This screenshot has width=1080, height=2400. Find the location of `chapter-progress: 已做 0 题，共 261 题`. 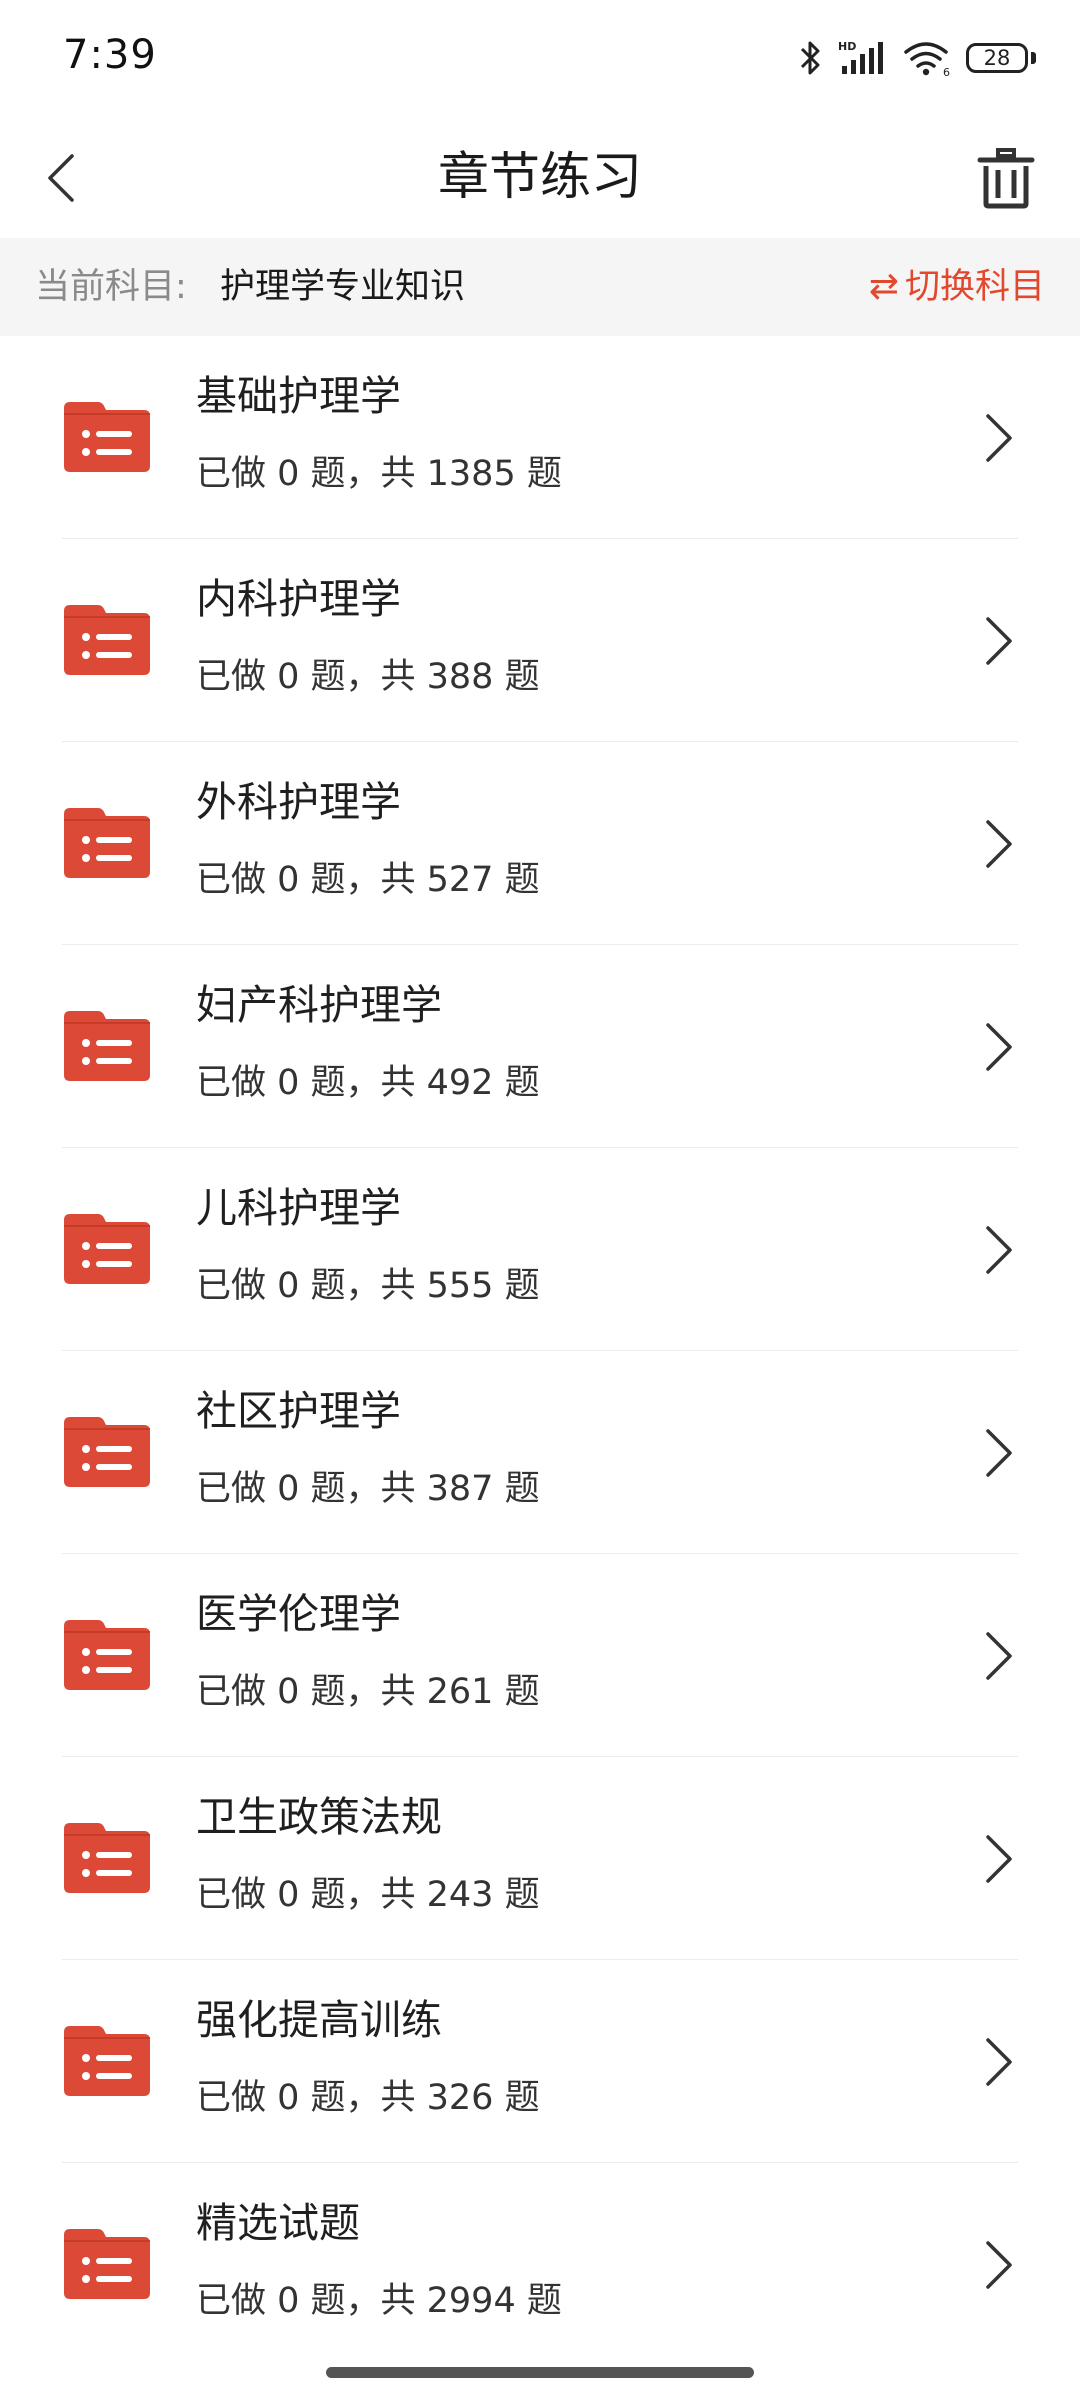

chapter-progress: 已做 0 题，共 261 题 is located at coordinates (368, 1692).